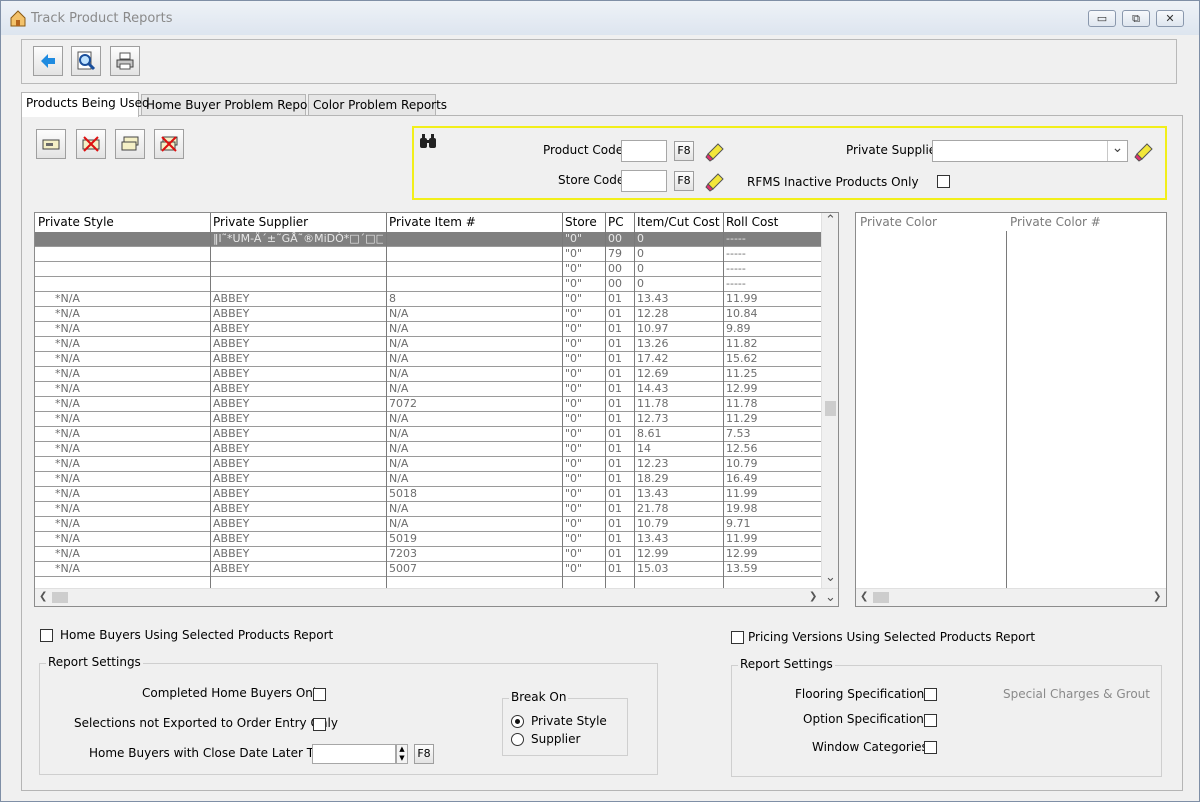  Describe the element at coordinates (428, 404) in the screenshot. I see `table-row: *N/A ABBEY 7072 "0" 01 11.78 11.78` at that location.